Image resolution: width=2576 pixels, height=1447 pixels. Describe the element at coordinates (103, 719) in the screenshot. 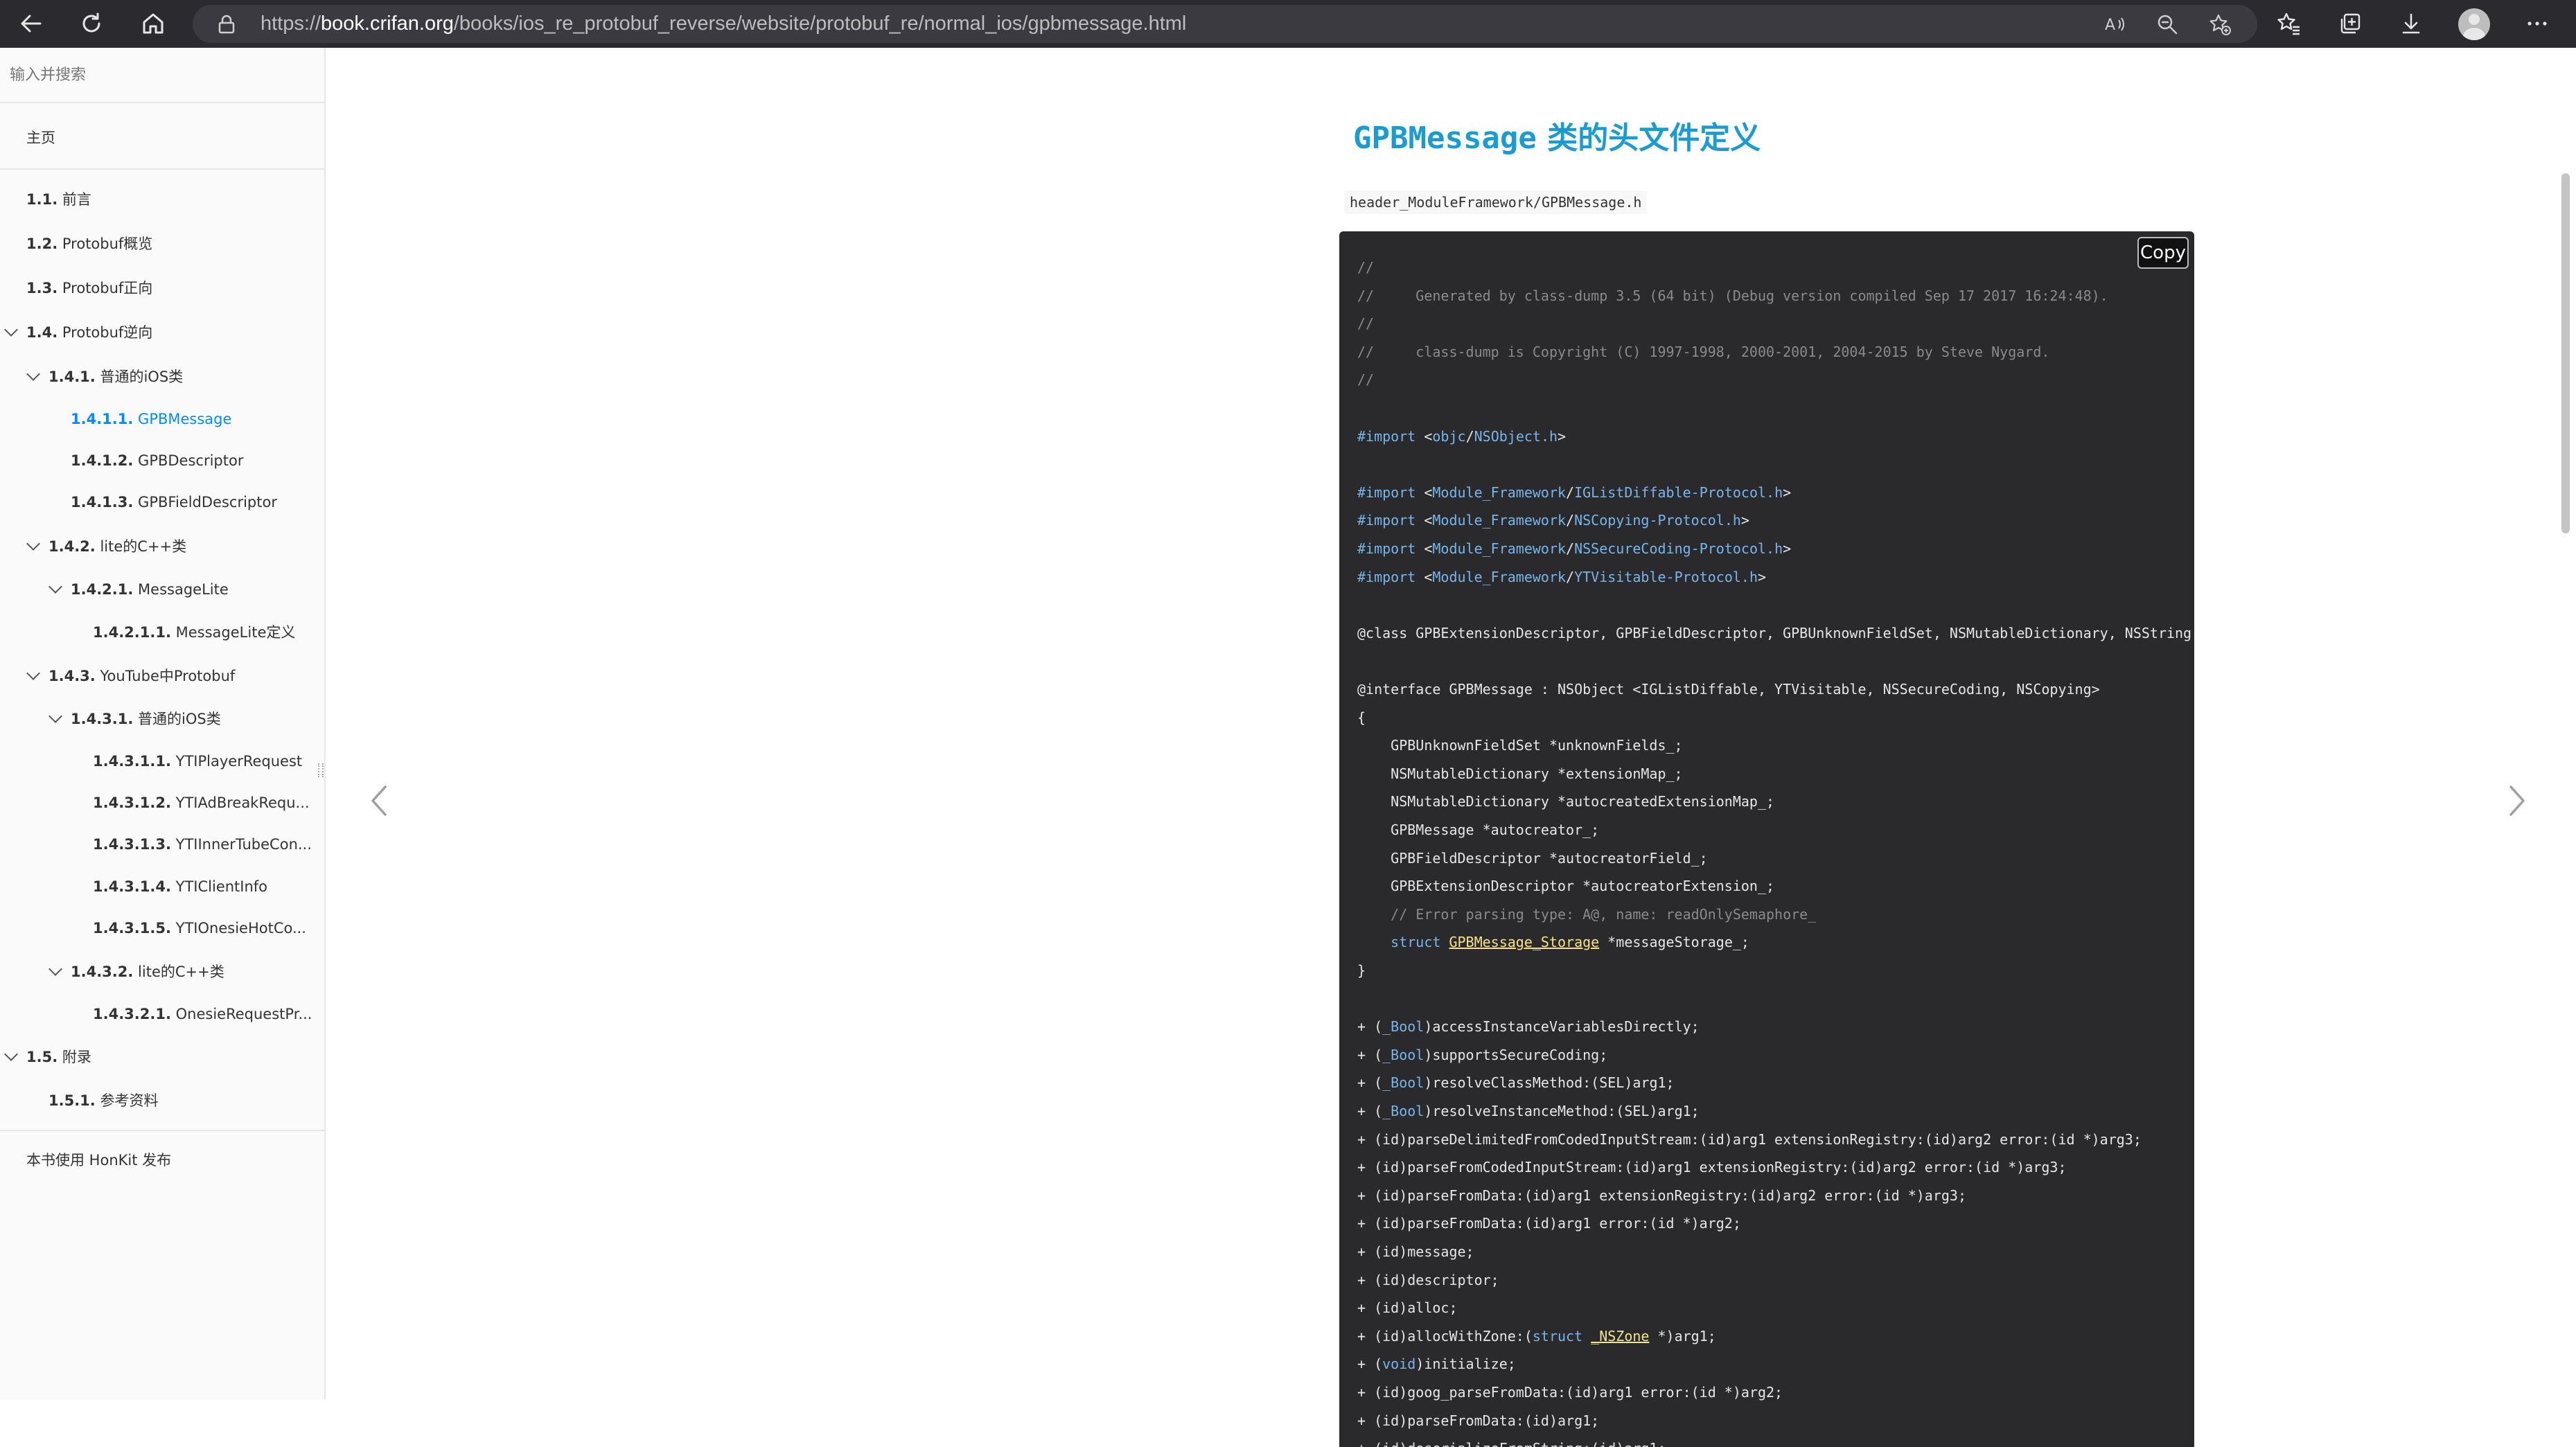

I see `item-number: 1.4.3.1.` at that location.